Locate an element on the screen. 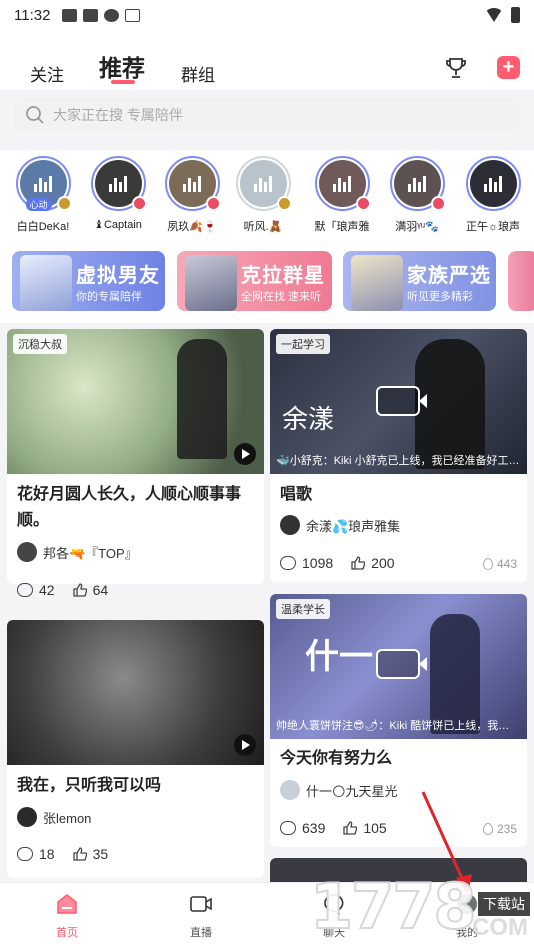 The height and width of the screenshot is (950, 534). card-cover is located at coordinates (135, 692).